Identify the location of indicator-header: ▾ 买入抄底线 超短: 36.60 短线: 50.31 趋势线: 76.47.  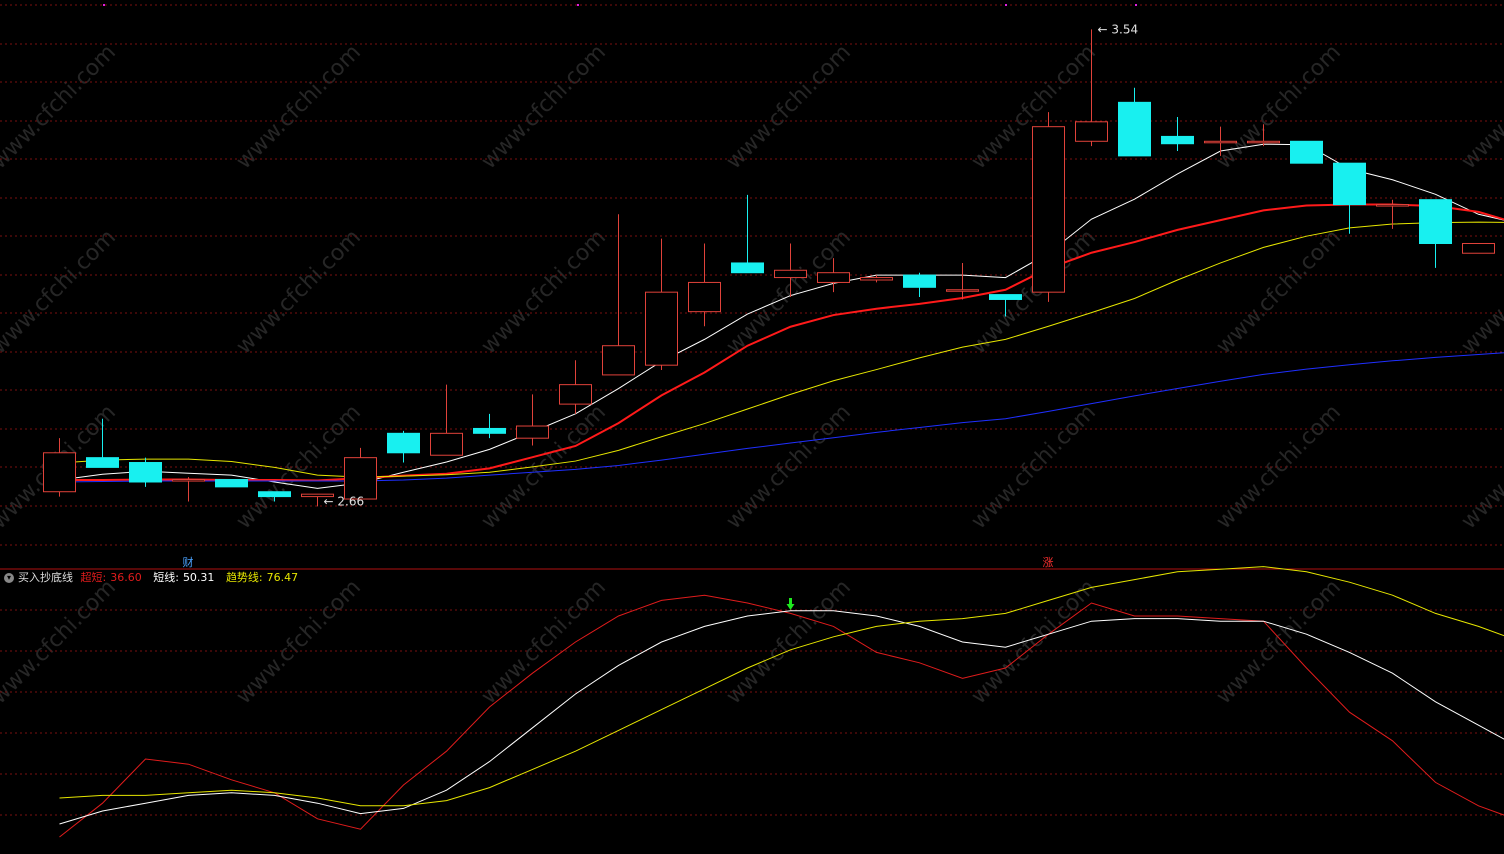
(155, 578).